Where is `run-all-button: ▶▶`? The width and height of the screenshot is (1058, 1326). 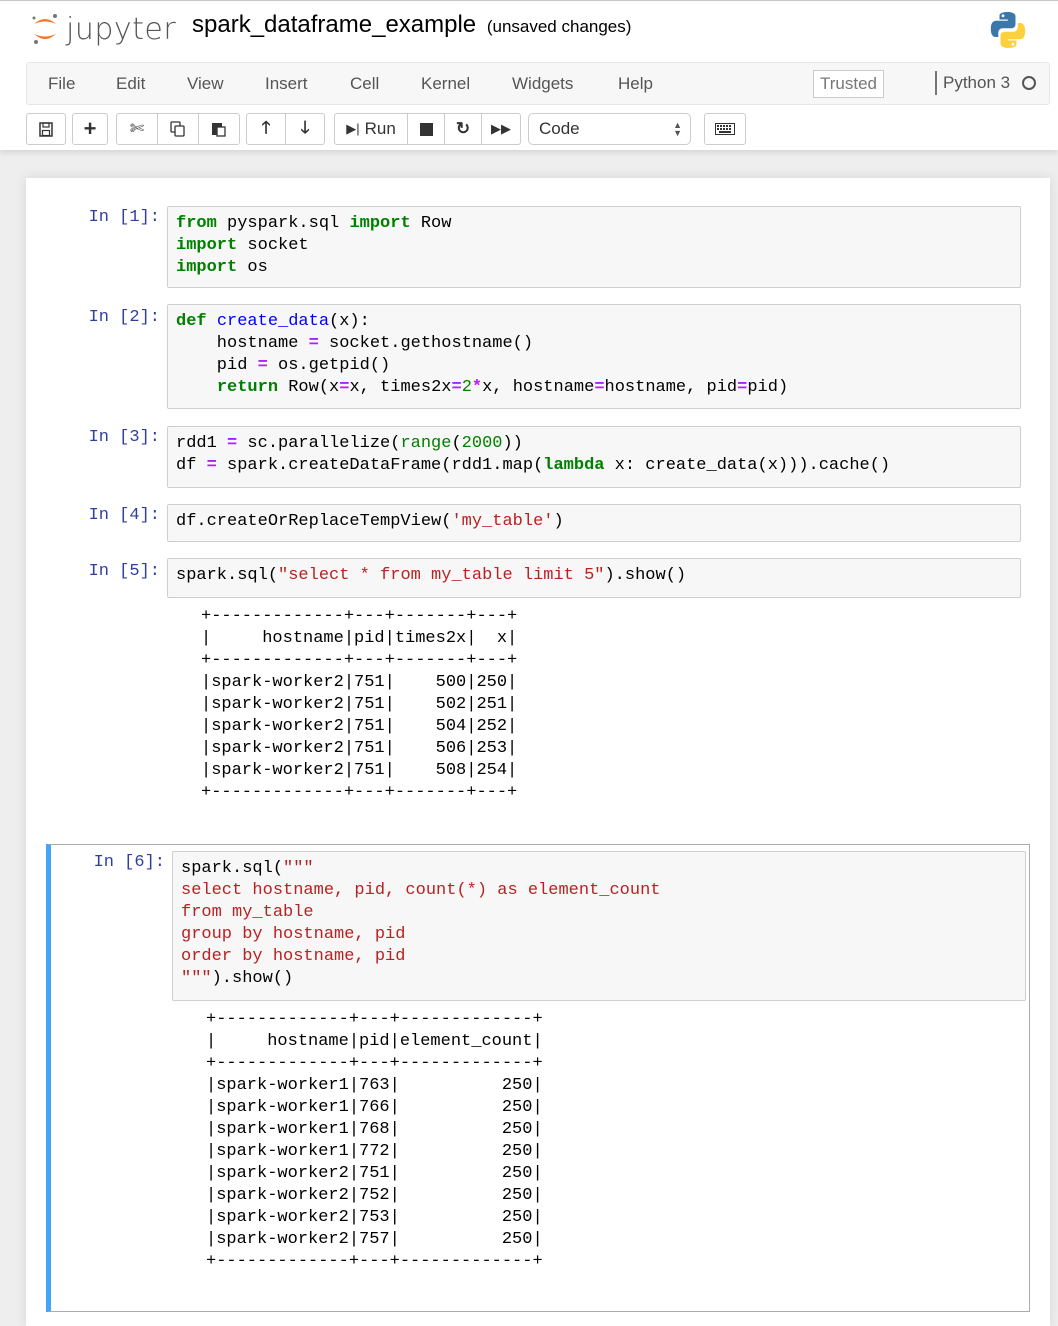
run-all-button: ▶▶ is located at coordinates (501, 129).